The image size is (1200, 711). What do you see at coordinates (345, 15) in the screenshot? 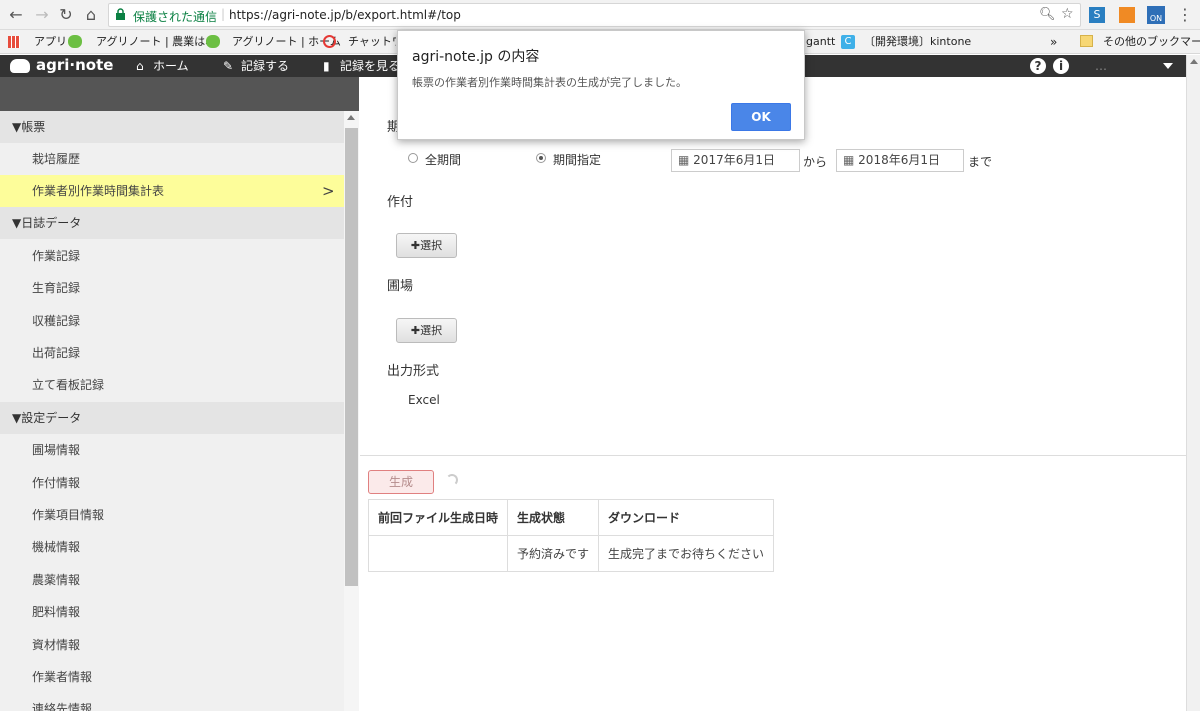
I see `url-text: https://agri-note.jp/b/export.html#/top` at bounding box center [345, 15].